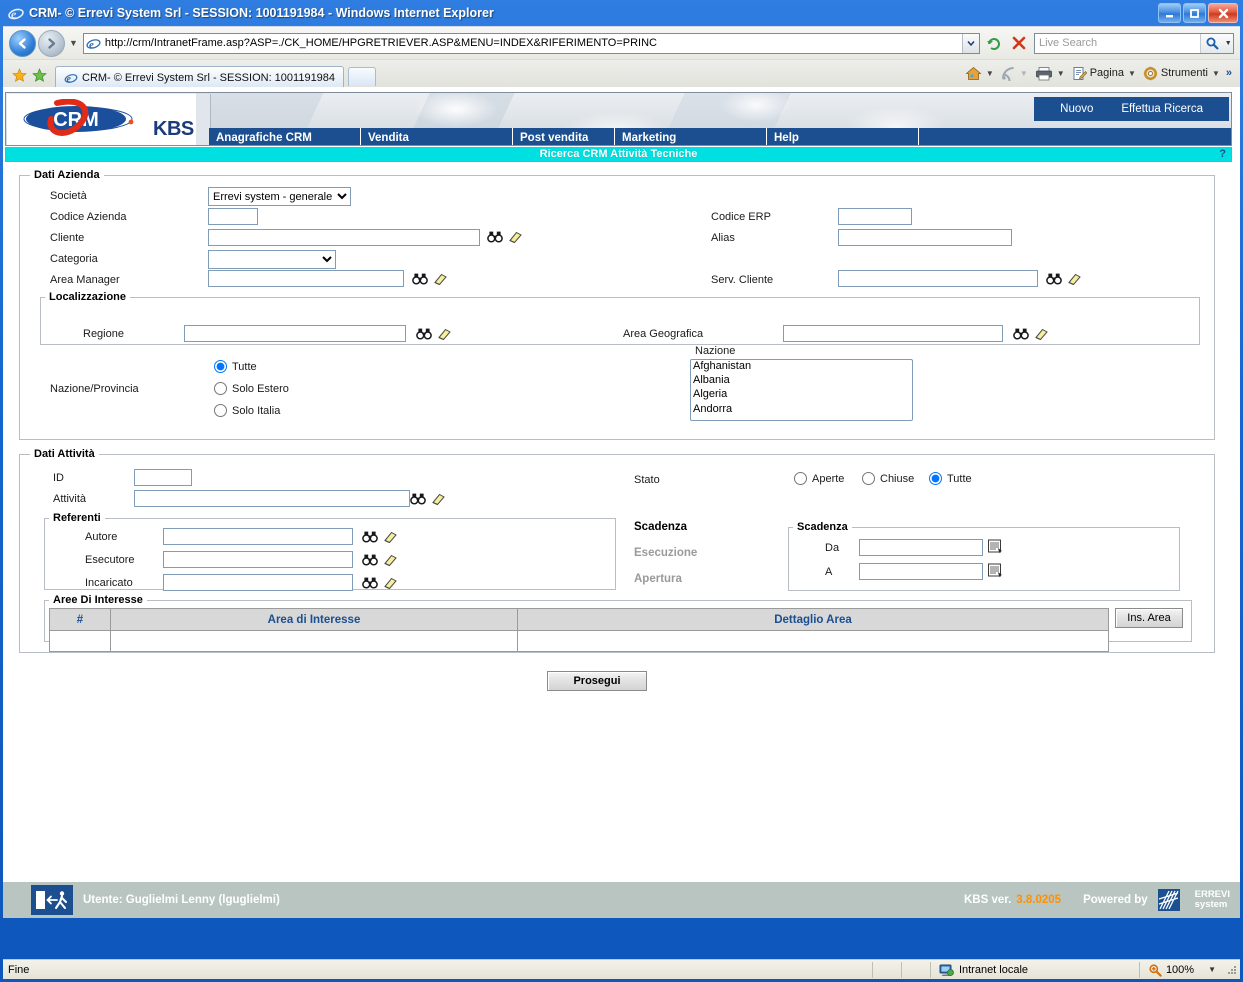  What do you see at coordinates (233, 216) in the screenshot?
I see `codice-azienda-input` at bounding box center [233, 216].